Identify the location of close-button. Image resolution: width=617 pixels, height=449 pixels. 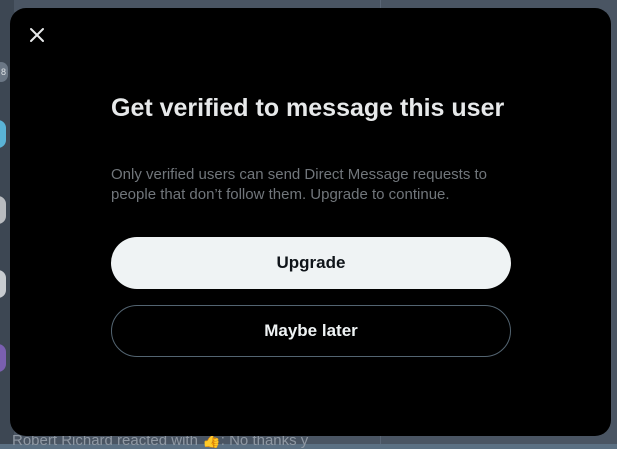
(37, 35).